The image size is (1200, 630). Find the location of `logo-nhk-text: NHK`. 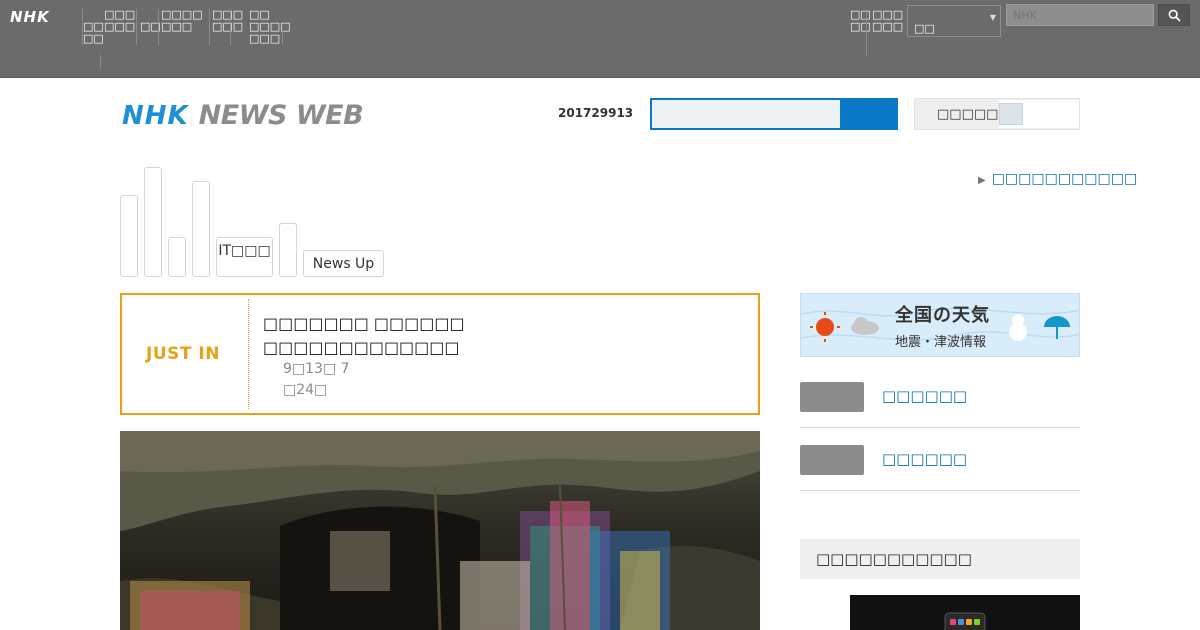

logo-nhk-text: NHK is located at coordinates (155, 116).